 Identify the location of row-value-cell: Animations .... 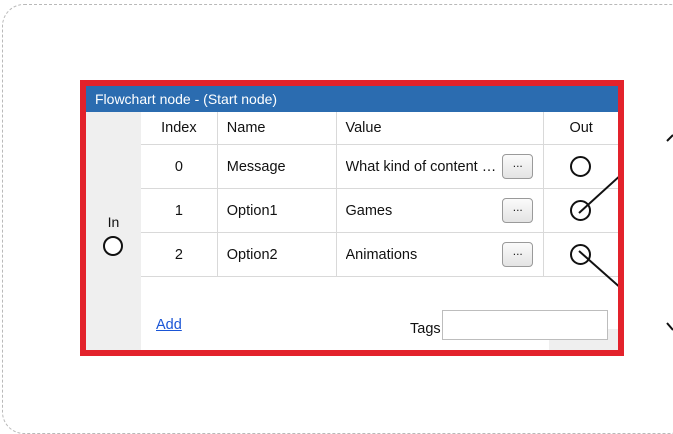
(440, 254).